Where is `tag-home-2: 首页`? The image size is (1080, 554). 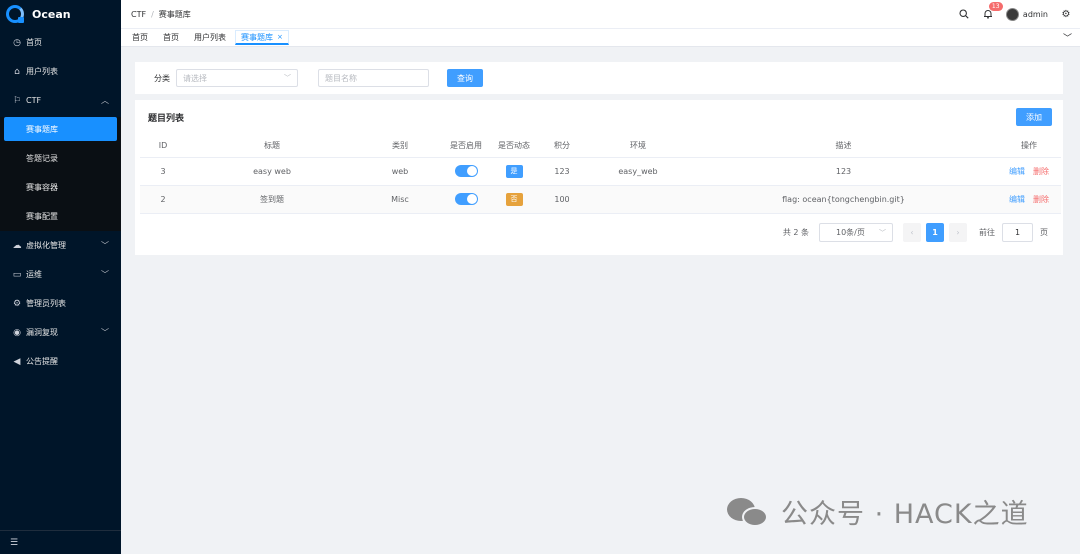 tag-home-2: 首页 is located at coordinates (171, 37).